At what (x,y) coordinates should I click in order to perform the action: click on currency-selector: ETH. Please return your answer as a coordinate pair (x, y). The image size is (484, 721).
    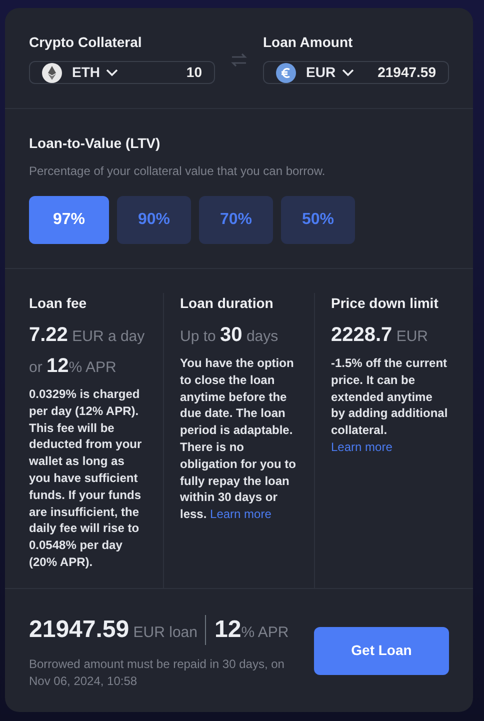
    Looking at the image, I should click on (86, 72).